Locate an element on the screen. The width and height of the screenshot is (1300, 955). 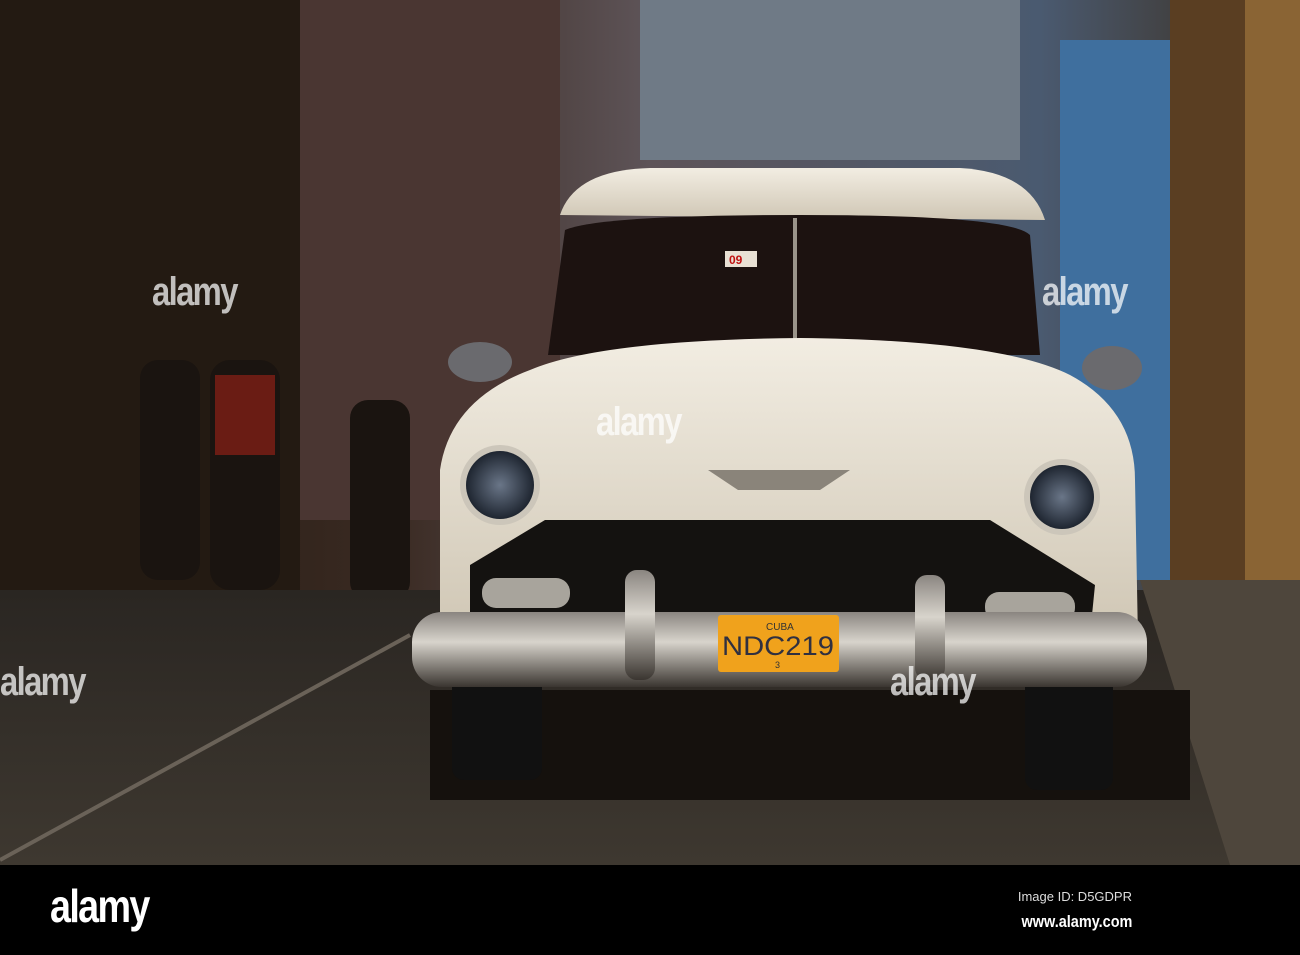
website-link: www.alamy.com is located at coordinates (1076, 922).